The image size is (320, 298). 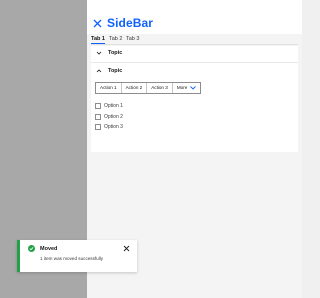 I want to click on tab-3: Tab 3, so click(x=132, y=39).